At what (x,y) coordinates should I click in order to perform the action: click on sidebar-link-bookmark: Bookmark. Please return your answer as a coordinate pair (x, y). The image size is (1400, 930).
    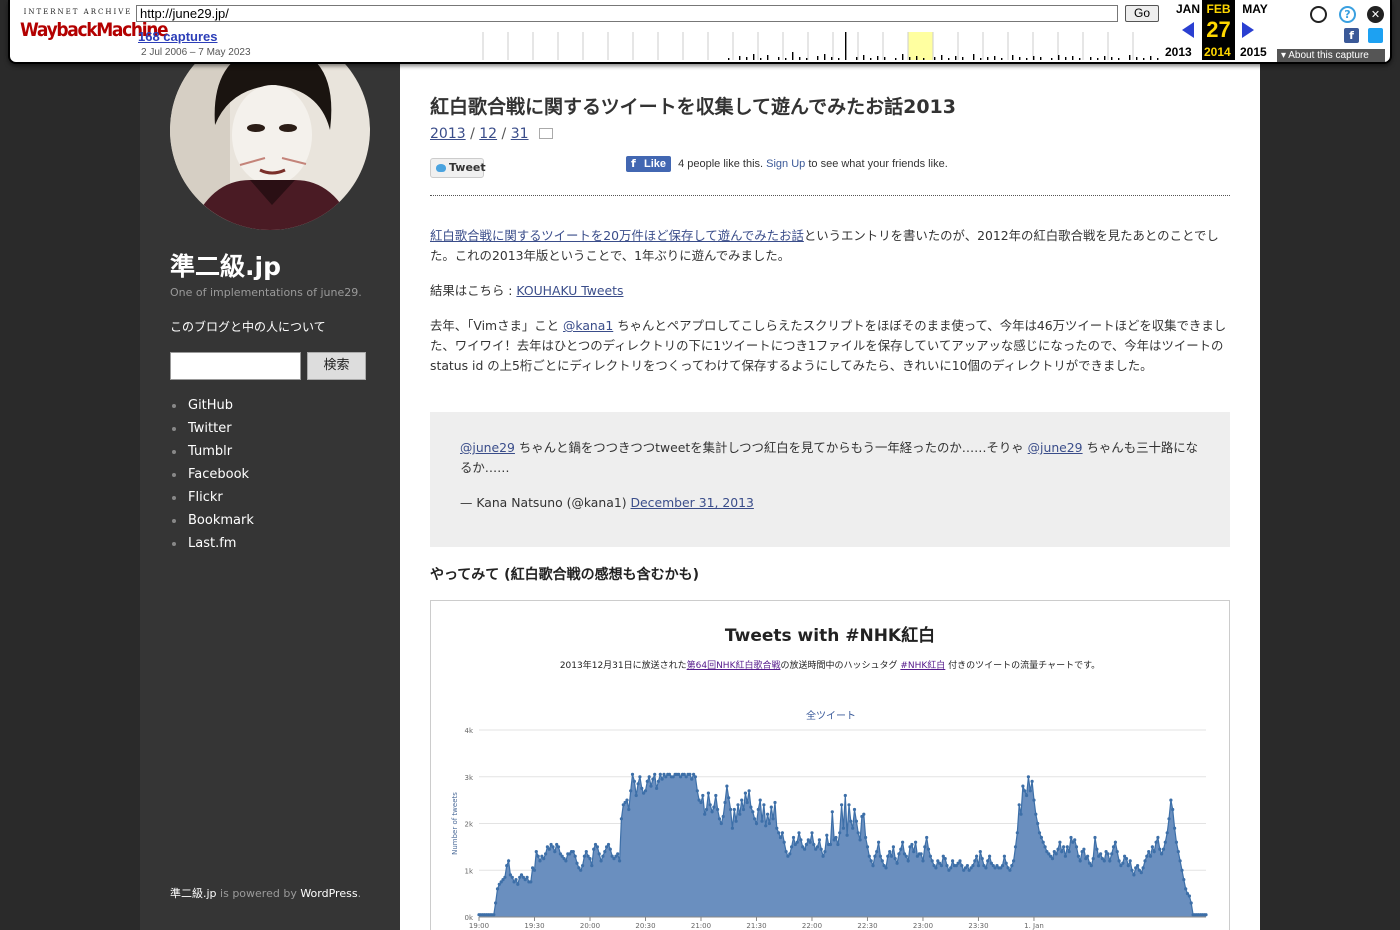
    Looking at the image, I should click on (212, 520).